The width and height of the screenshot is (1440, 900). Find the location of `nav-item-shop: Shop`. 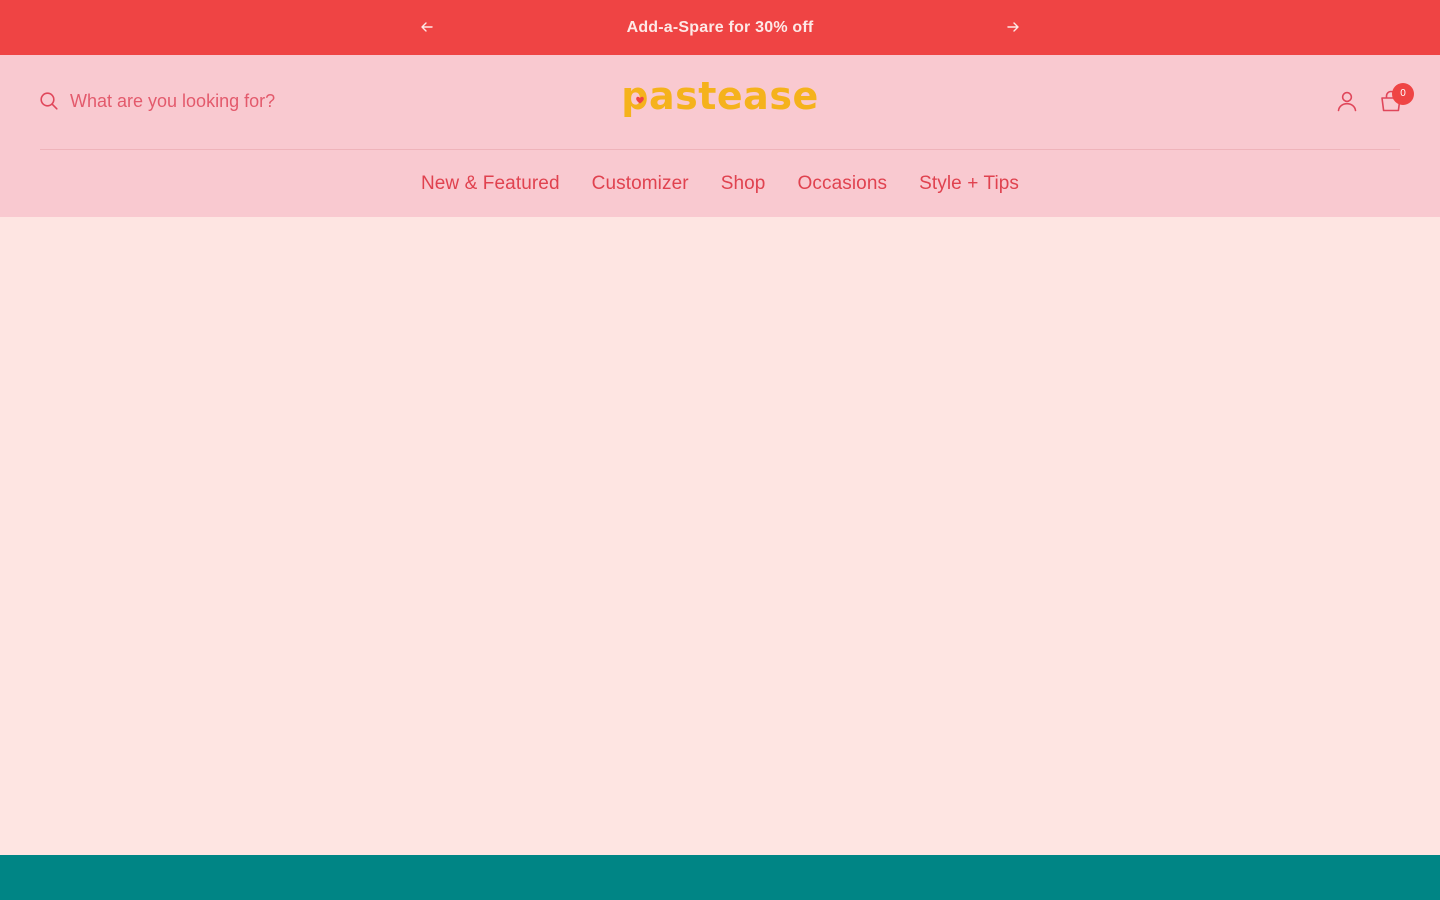

nav-item-shop: Shop is located at coordinates (743, 184).